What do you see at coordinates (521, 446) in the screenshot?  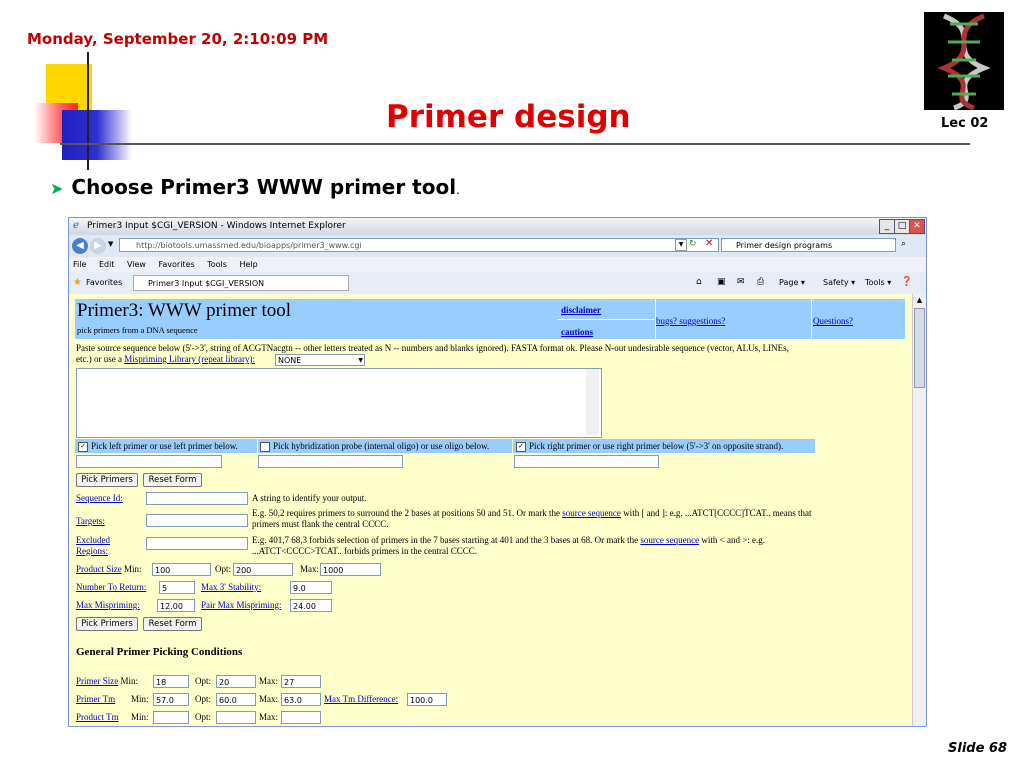 I see `pick-right-checkbox: ✓` at bounding box center [521, 446].